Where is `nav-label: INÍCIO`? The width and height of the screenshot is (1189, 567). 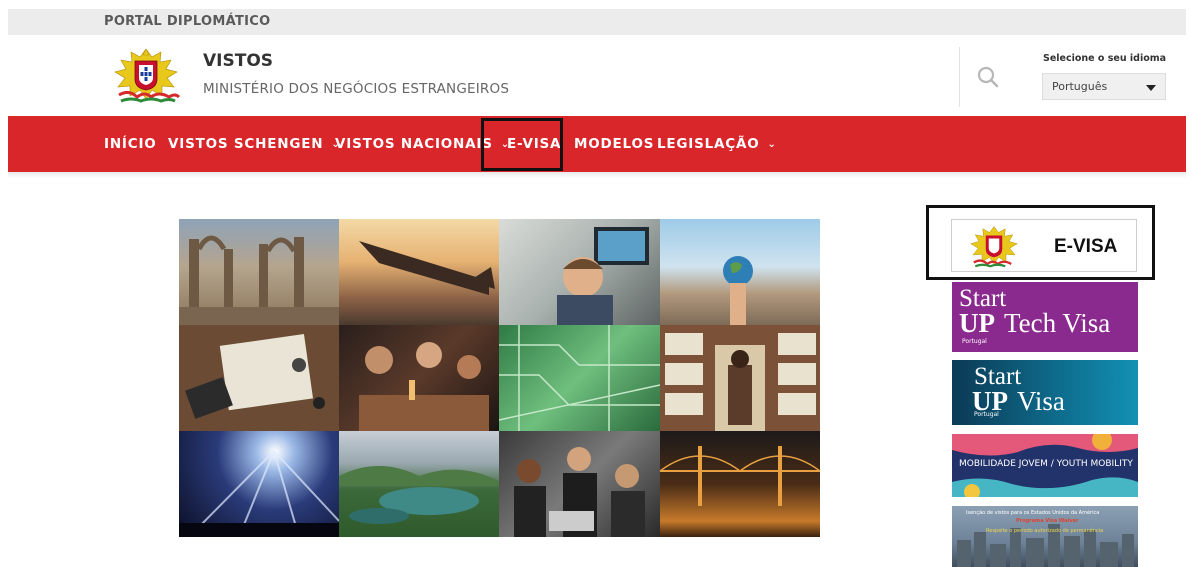 nav-label: INÍCIO is located at coordinates (130, 144).